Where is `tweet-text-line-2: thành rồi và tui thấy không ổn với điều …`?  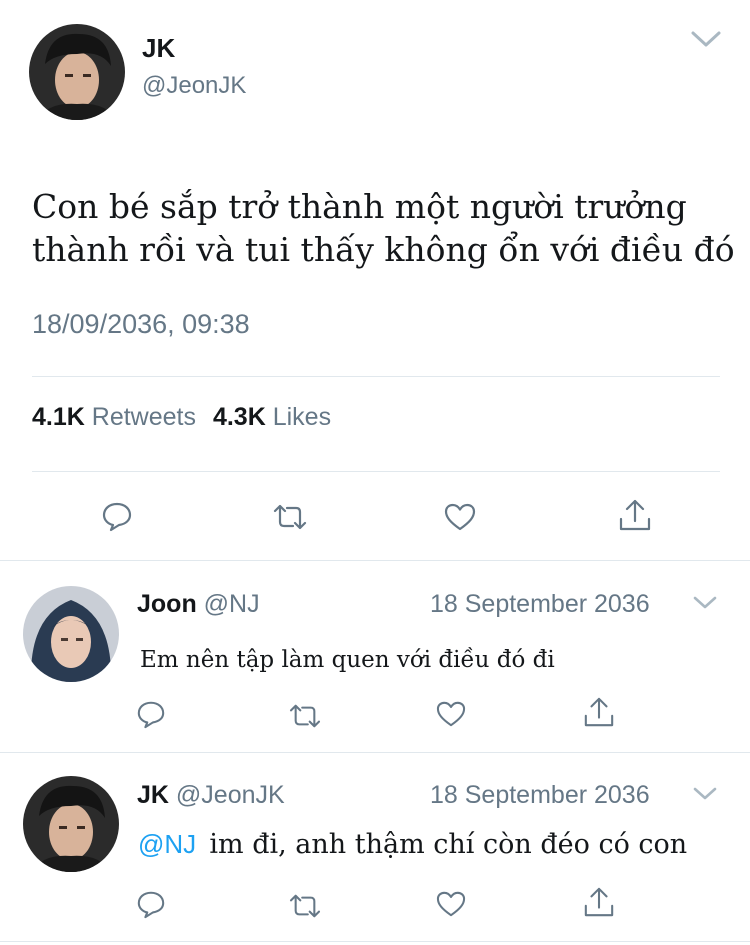
tweet-text-line-2: thành rồi và tui thấy không ổn với điều … is located at coordinates (383, 249).